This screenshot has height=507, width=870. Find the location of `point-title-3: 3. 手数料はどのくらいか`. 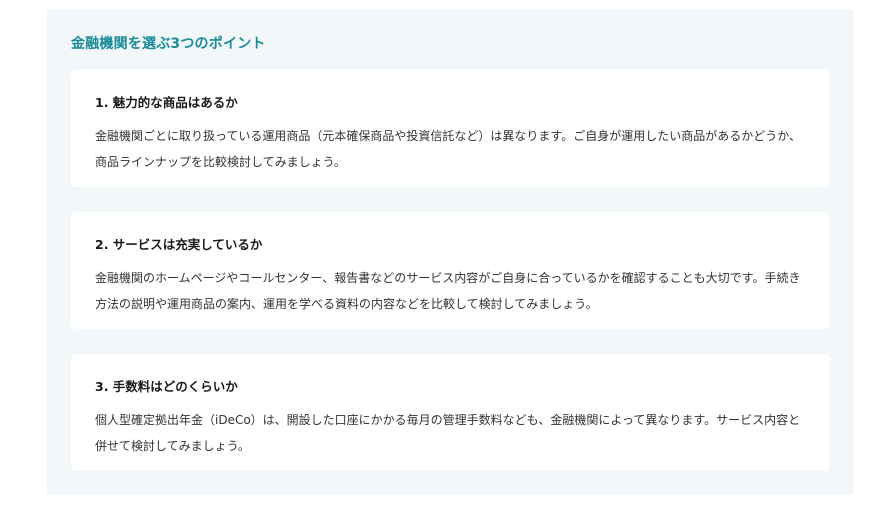

point-title-3: 3. 手数料はどのくらいか is located at coordinates (166, 386).